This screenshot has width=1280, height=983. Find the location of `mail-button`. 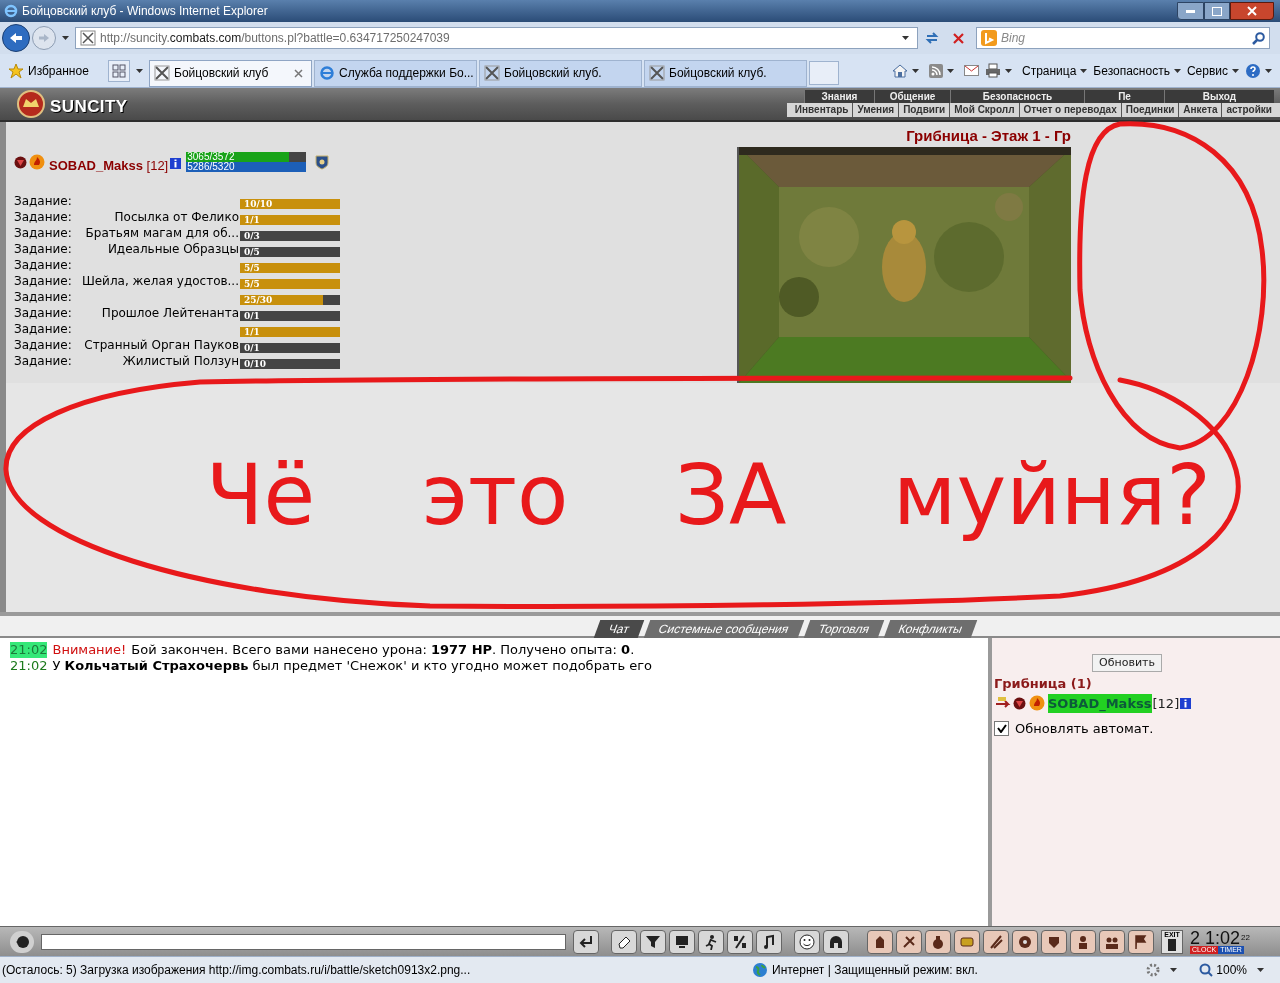

mail-button is located at coordinates (971, 70).